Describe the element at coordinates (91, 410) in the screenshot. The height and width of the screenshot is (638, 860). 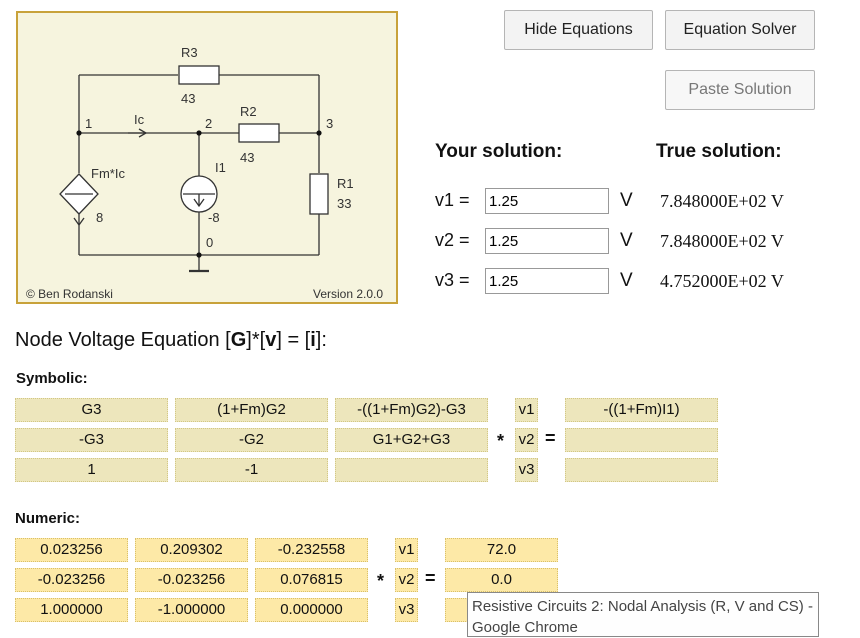
I see `symbolic-cell: G3` at that location.